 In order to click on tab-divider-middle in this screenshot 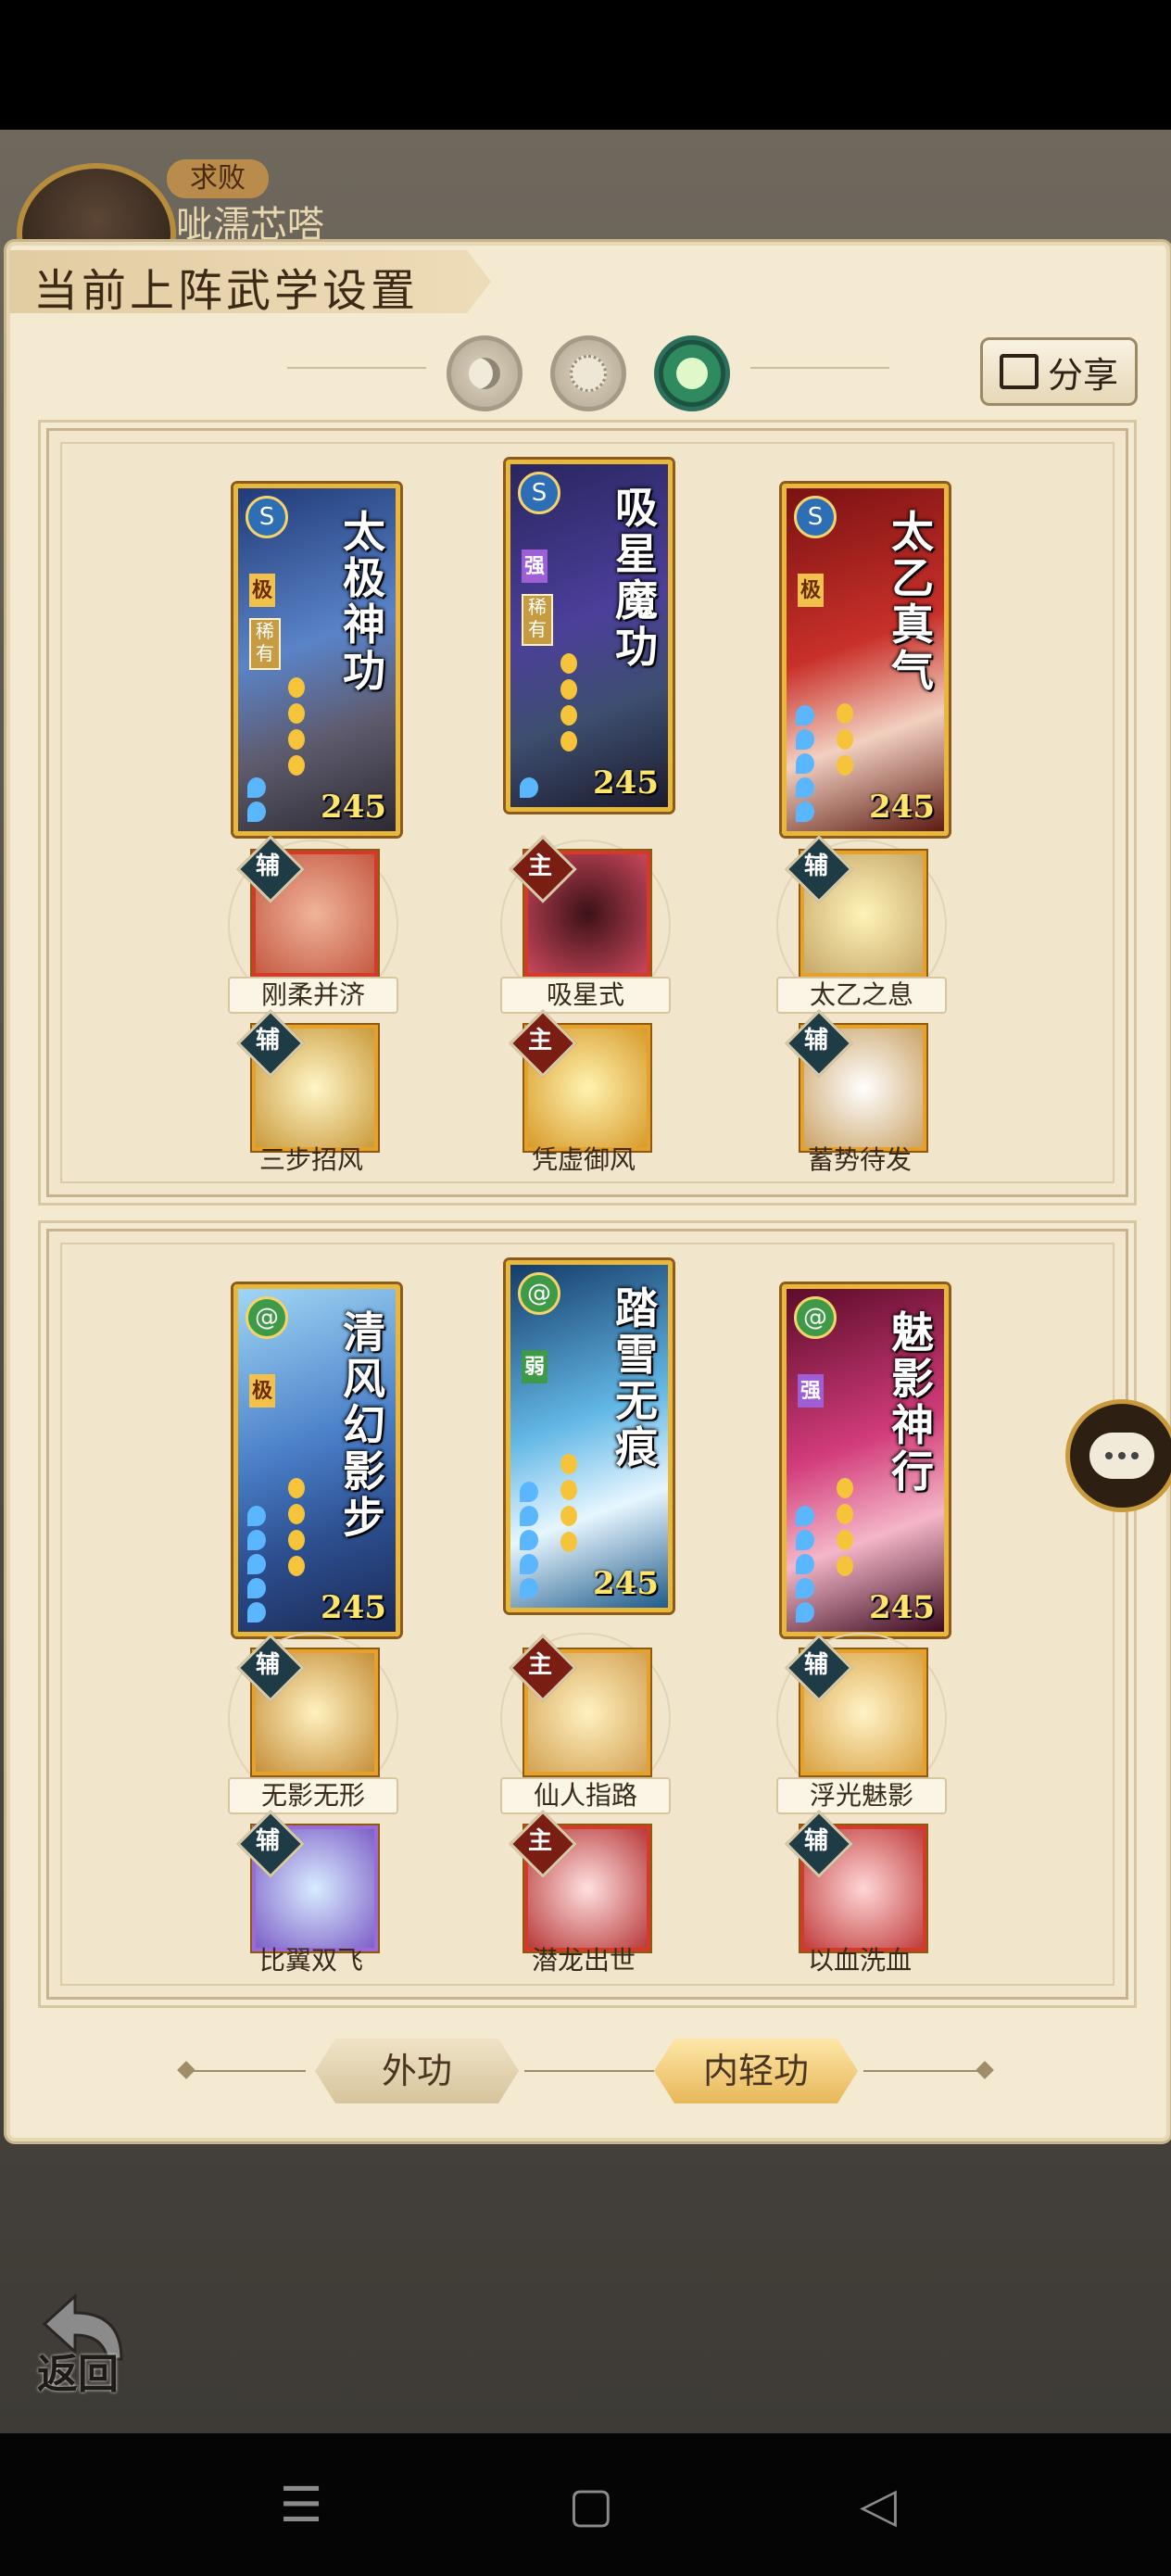, I will do `click(589, 2071)`.